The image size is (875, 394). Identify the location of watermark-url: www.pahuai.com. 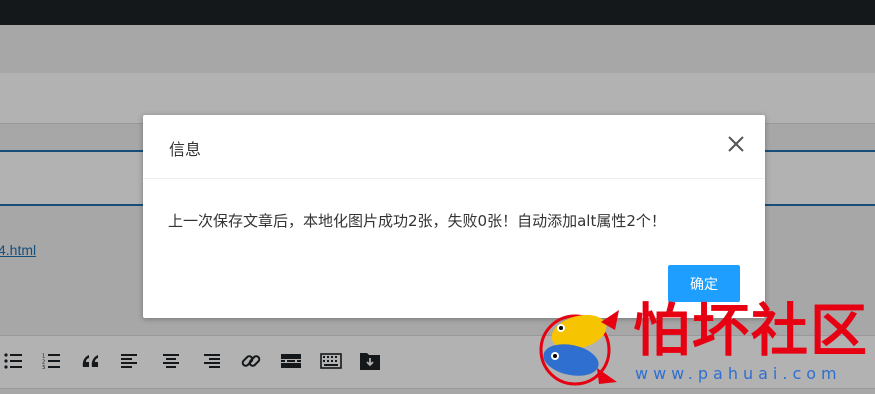
(738, 373).